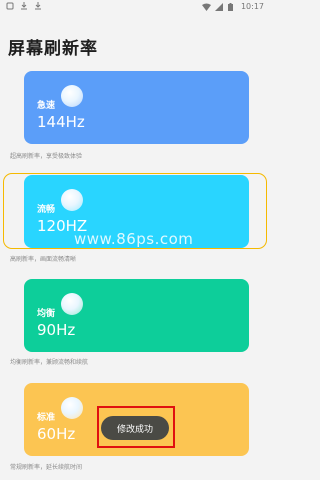 The image size is (320, 480). What do you see at coordinates (61, 122) in the screenshot?
I see `refresh-rate-value: 144Hz` at bounding box center [61, 122].